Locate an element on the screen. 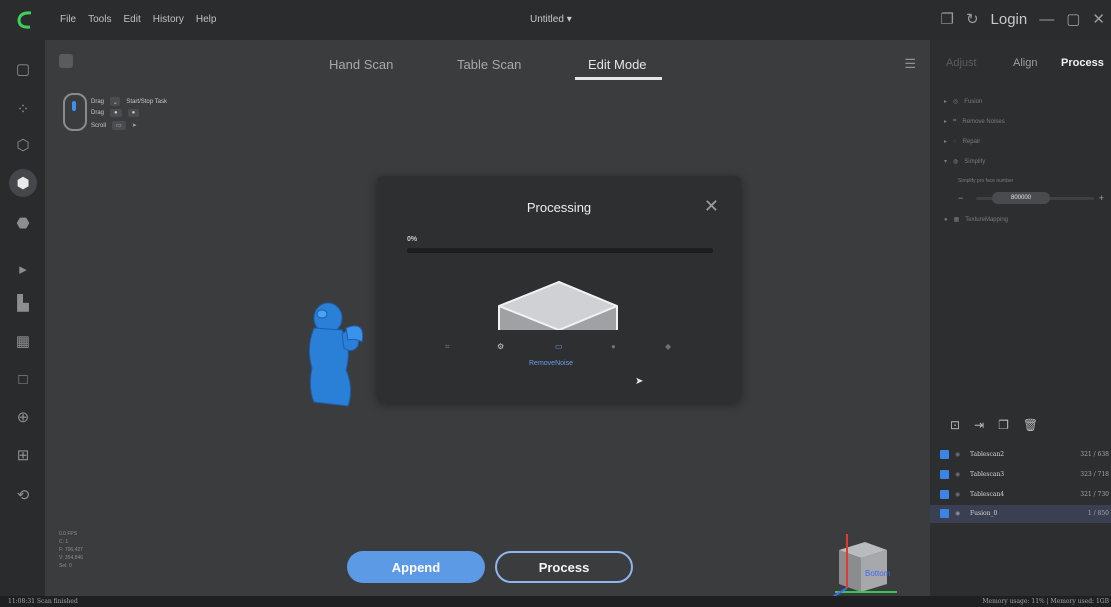 This screenshot has height=607, width=1111. rotate-icon: ⟲ is located at coordinates (23, 495).